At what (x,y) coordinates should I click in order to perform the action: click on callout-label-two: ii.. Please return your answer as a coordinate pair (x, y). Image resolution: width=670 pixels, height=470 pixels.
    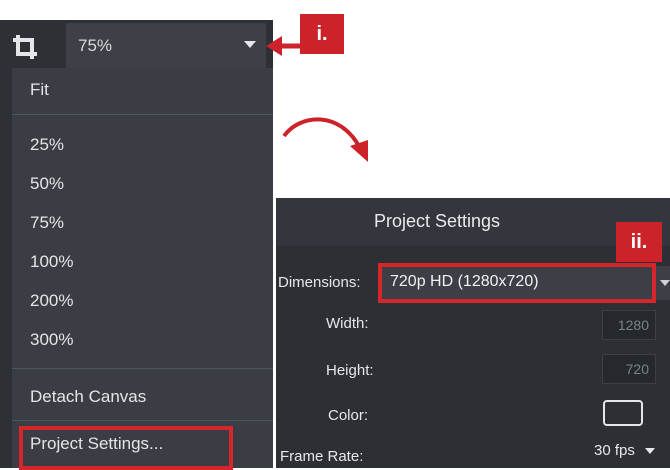
    Looking at the image, I should click on (639, 242).